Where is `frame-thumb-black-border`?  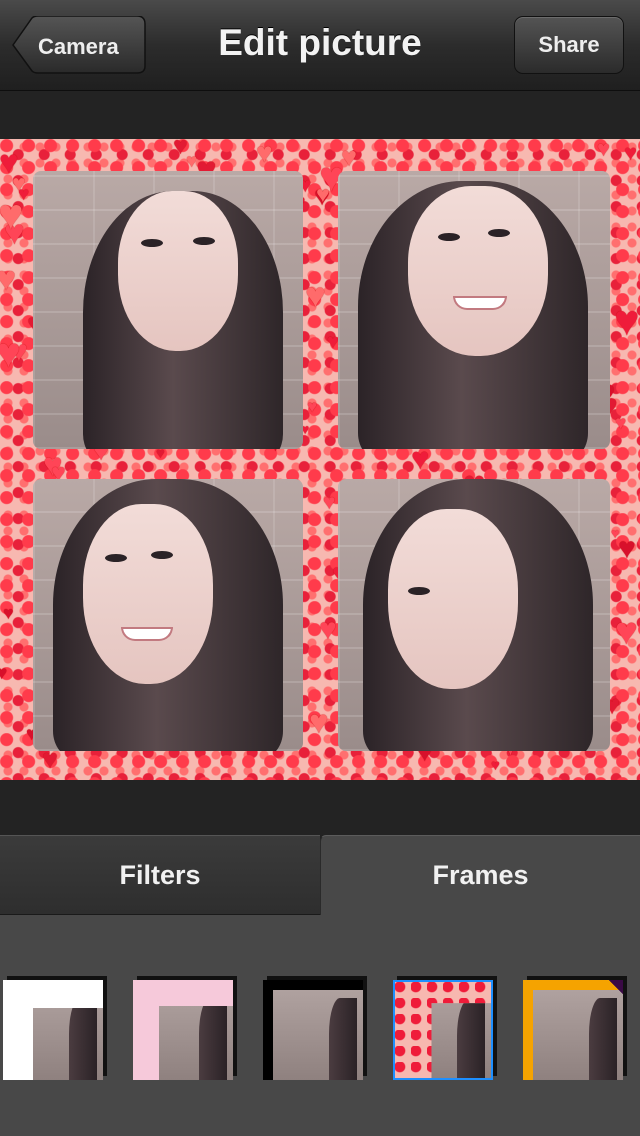 frame-thumb-black-border is located at coordinates (313, 1030).